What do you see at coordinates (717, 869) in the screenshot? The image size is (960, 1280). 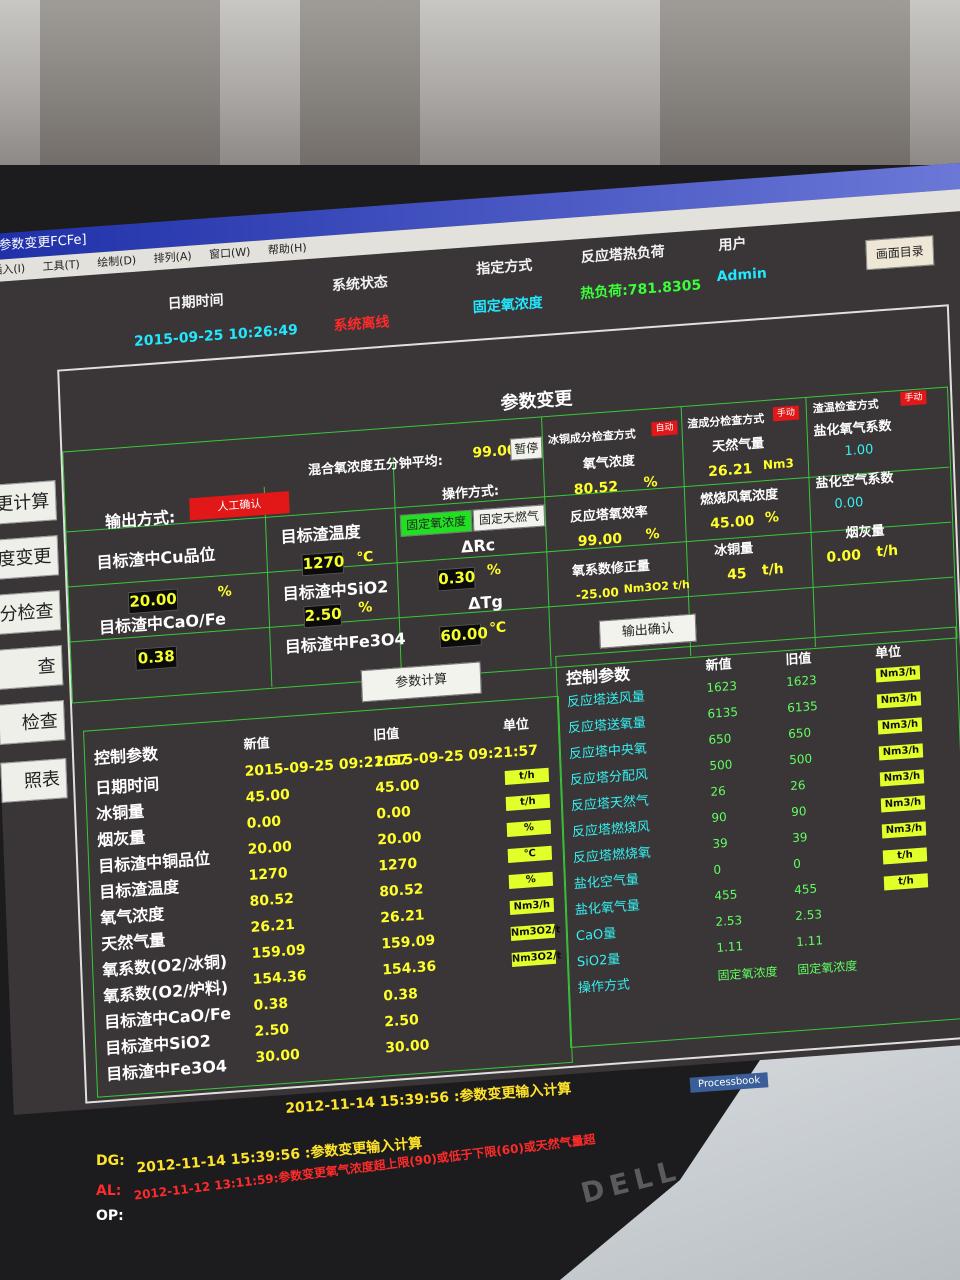 I see `right-table-row-7-col-1: 0` at bounding box center [717, 869].